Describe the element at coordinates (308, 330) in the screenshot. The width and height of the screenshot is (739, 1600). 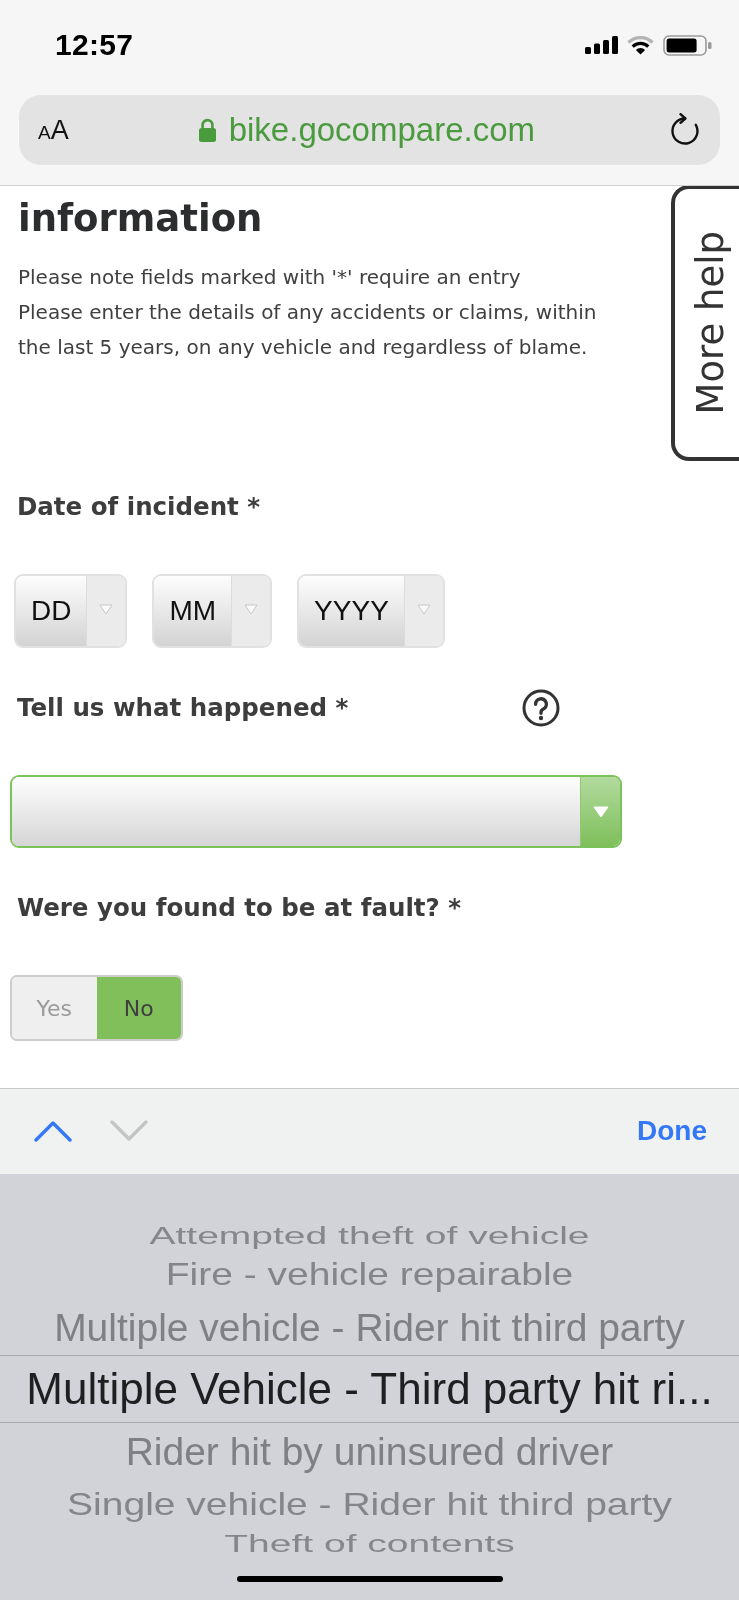
I see `note-text: Please enter the details of any accidents or claims, within the last 5 years, on any vehicle and regardless of blame.` at that location.